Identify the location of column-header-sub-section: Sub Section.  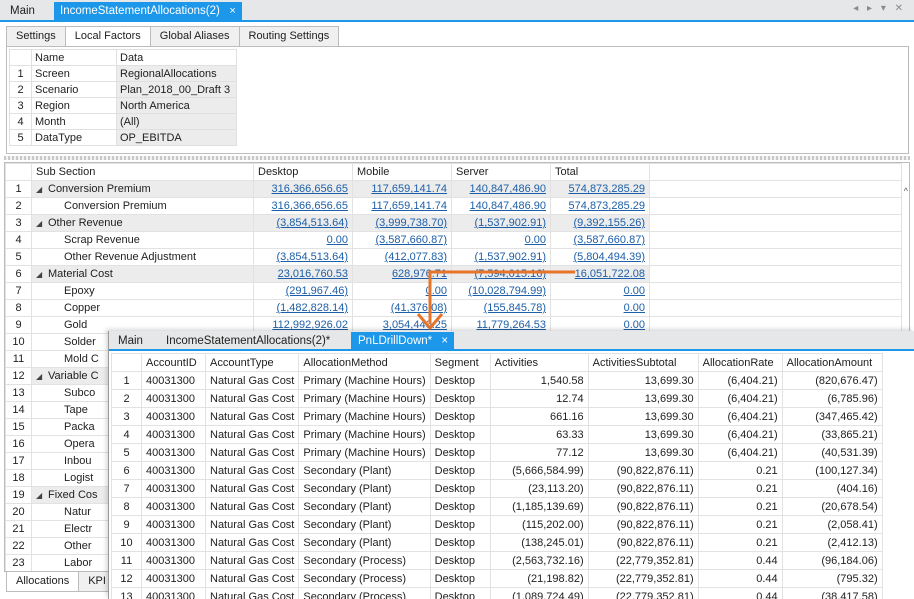
(142, 172).